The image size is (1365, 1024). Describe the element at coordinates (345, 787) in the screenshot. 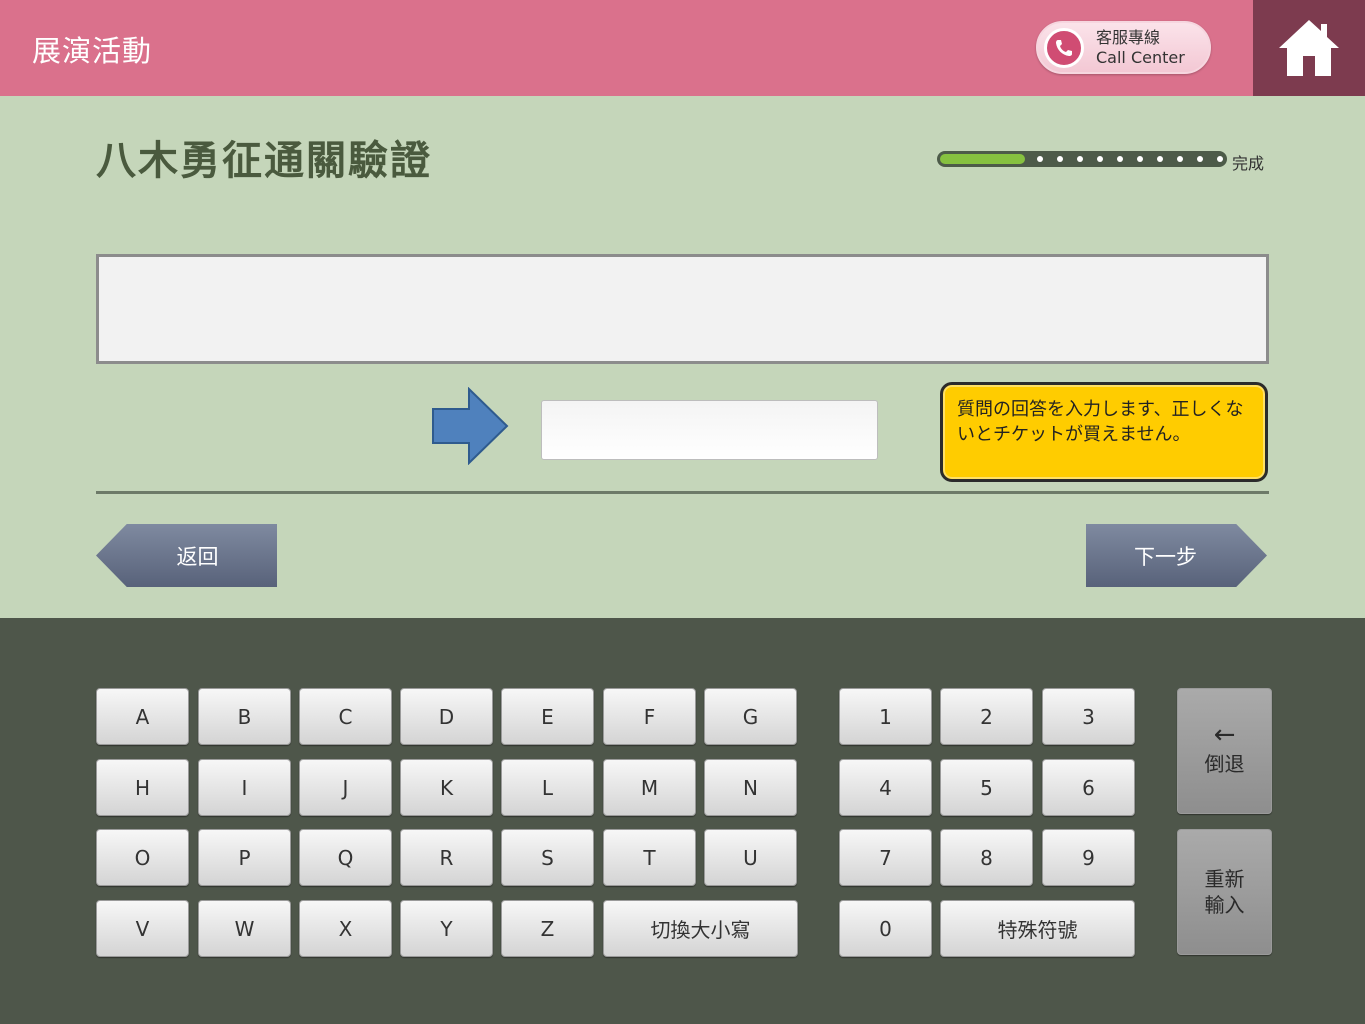

I see `key-j: J` at that location.